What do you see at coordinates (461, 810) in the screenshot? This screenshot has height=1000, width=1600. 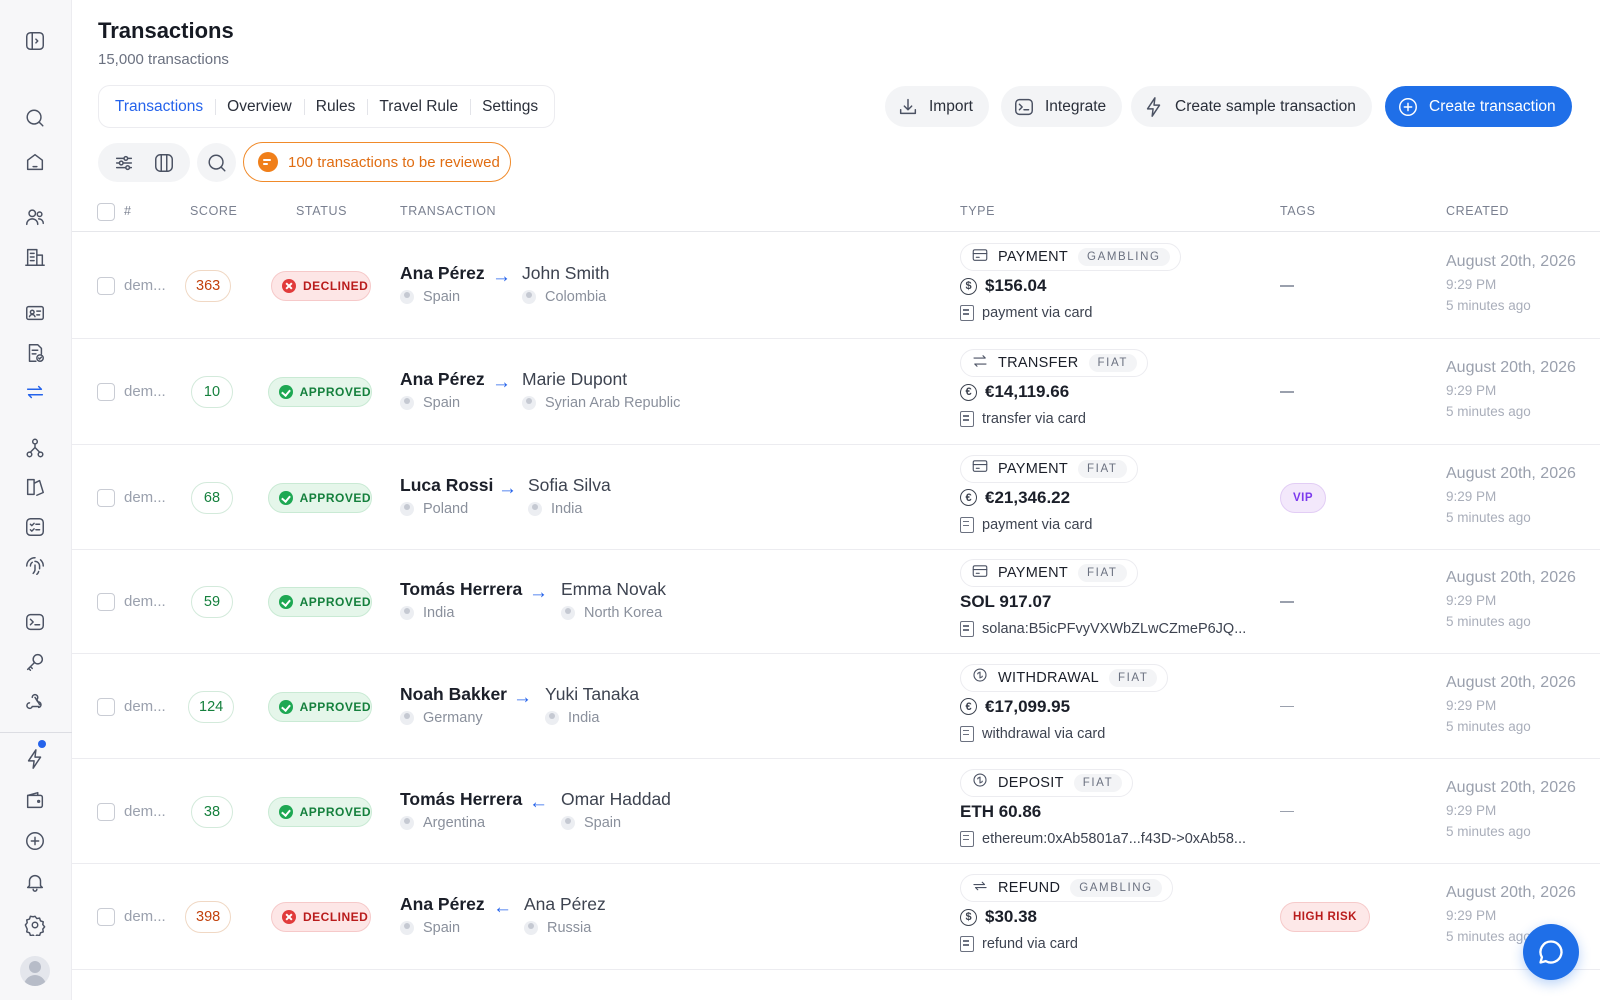 I see `sender: Tomás Herrera Argentina` at bounding box center [461, 810].